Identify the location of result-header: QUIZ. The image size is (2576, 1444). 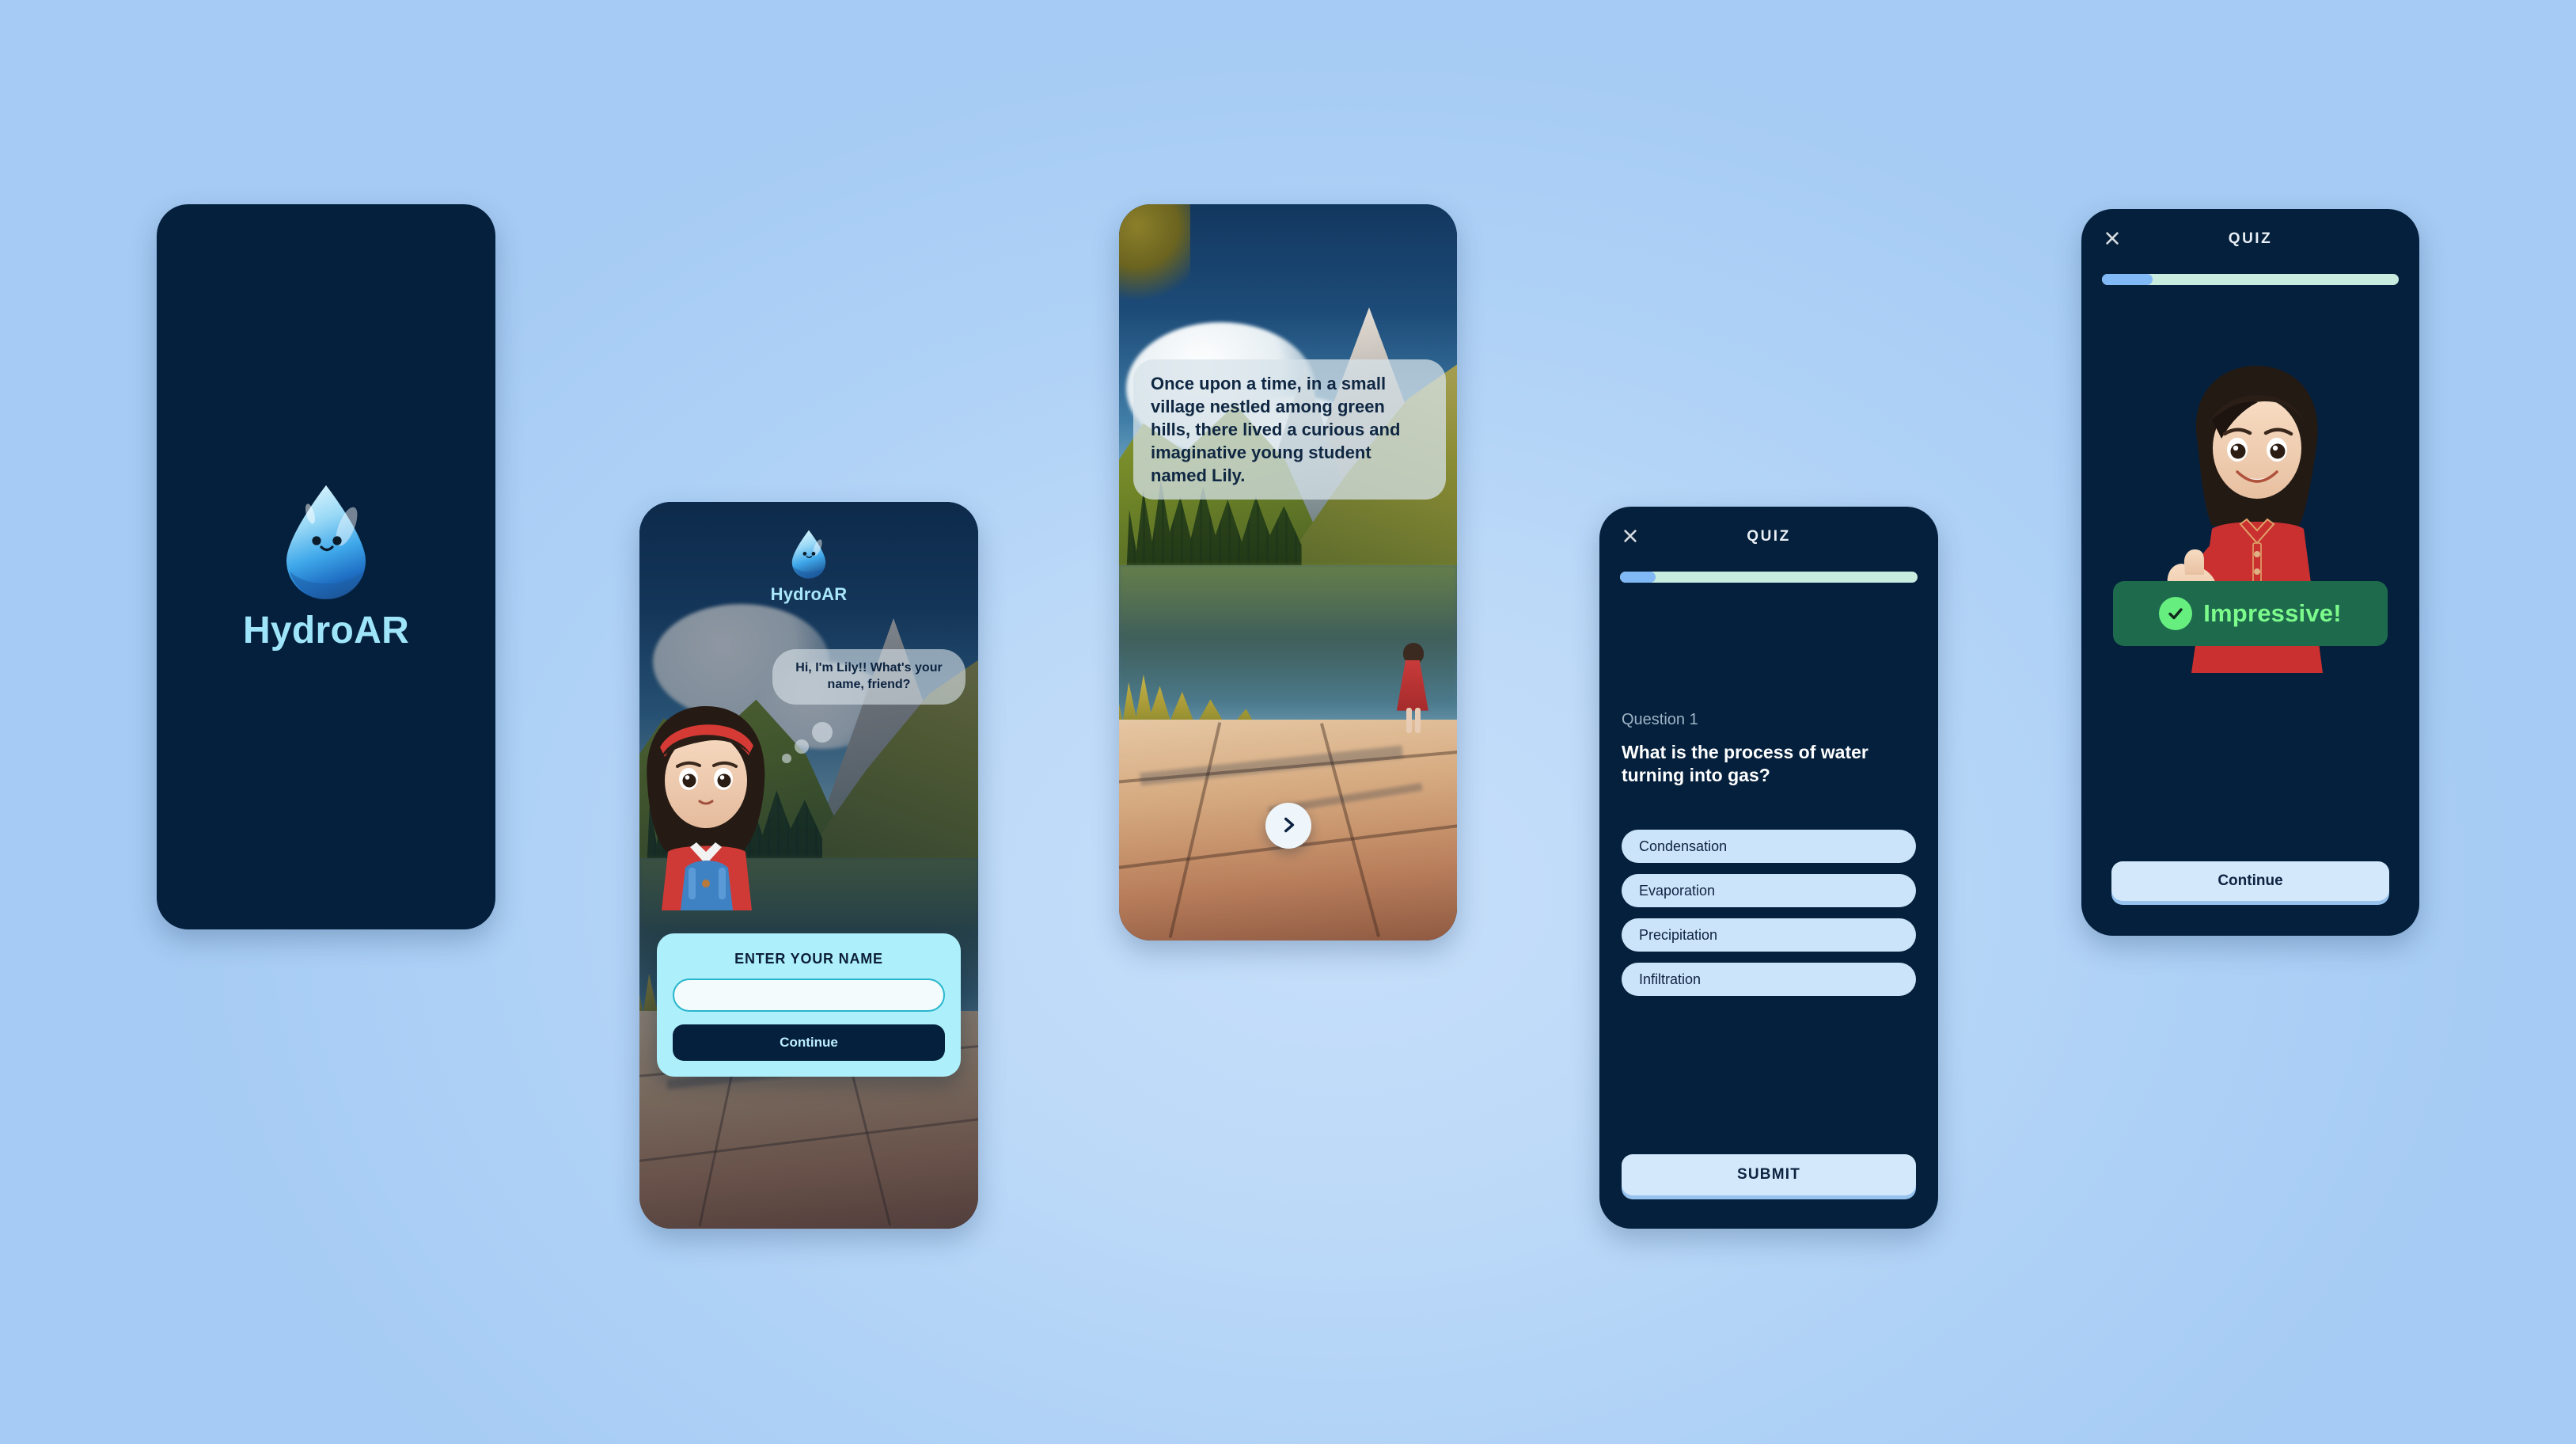
(2250, 239).